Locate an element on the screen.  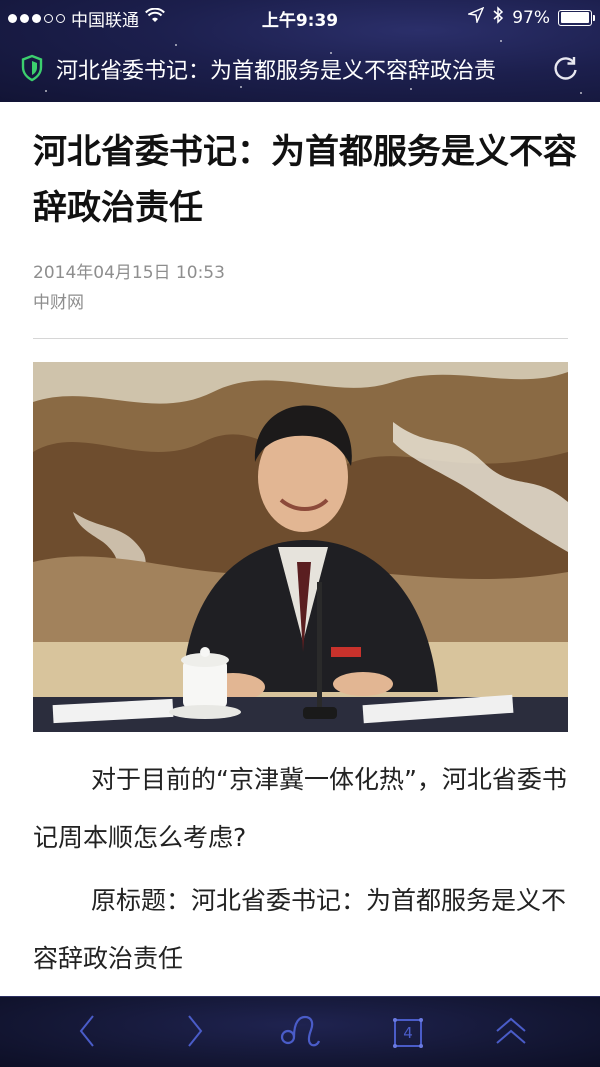
bluetooth-icon is located at coordinates (498, 17).